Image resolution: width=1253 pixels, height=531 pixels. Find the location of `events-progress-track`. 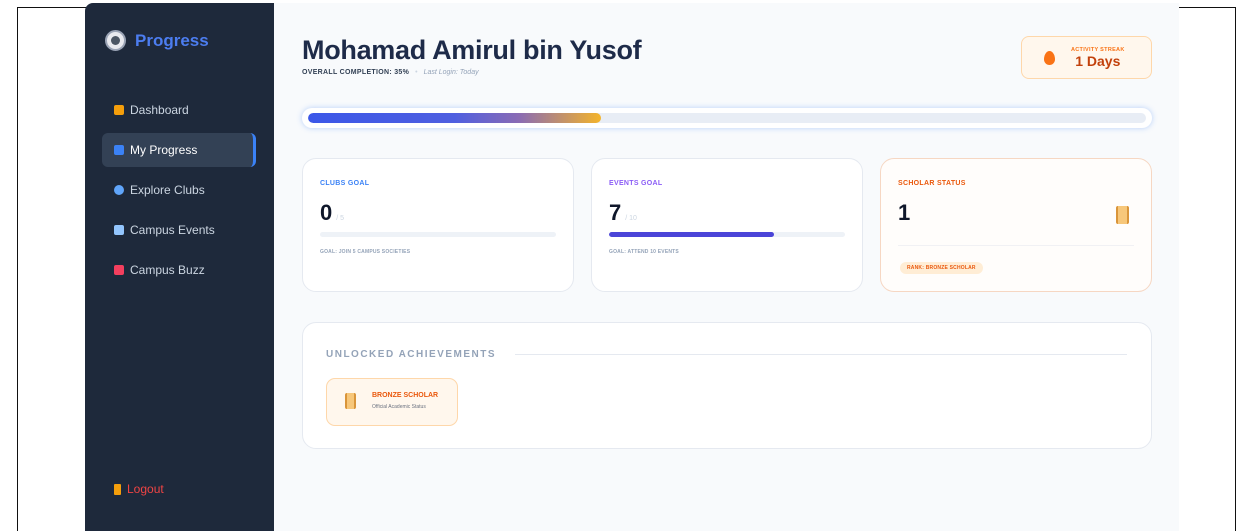

events-progress-track is located at coordinates (727, 234).